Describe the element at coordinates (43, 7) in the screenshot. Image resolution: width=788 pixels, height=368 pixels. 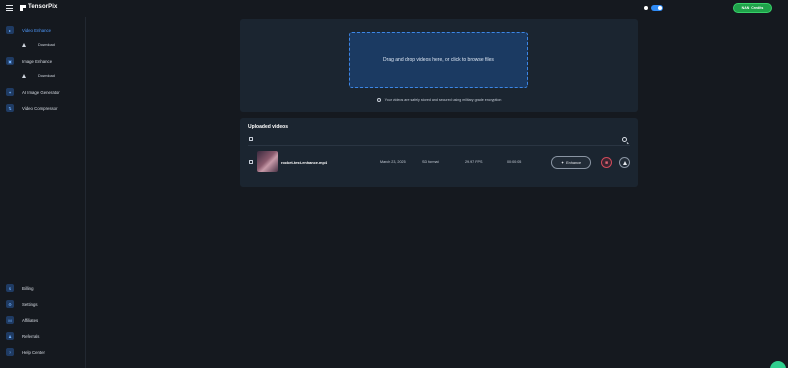
I see `brand-name: TensorPix` at that location.